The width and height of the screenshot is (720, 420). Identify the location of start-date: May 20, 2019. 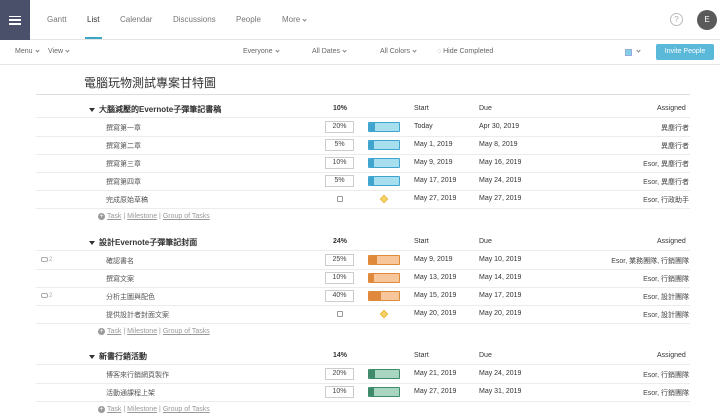
(435, 313).